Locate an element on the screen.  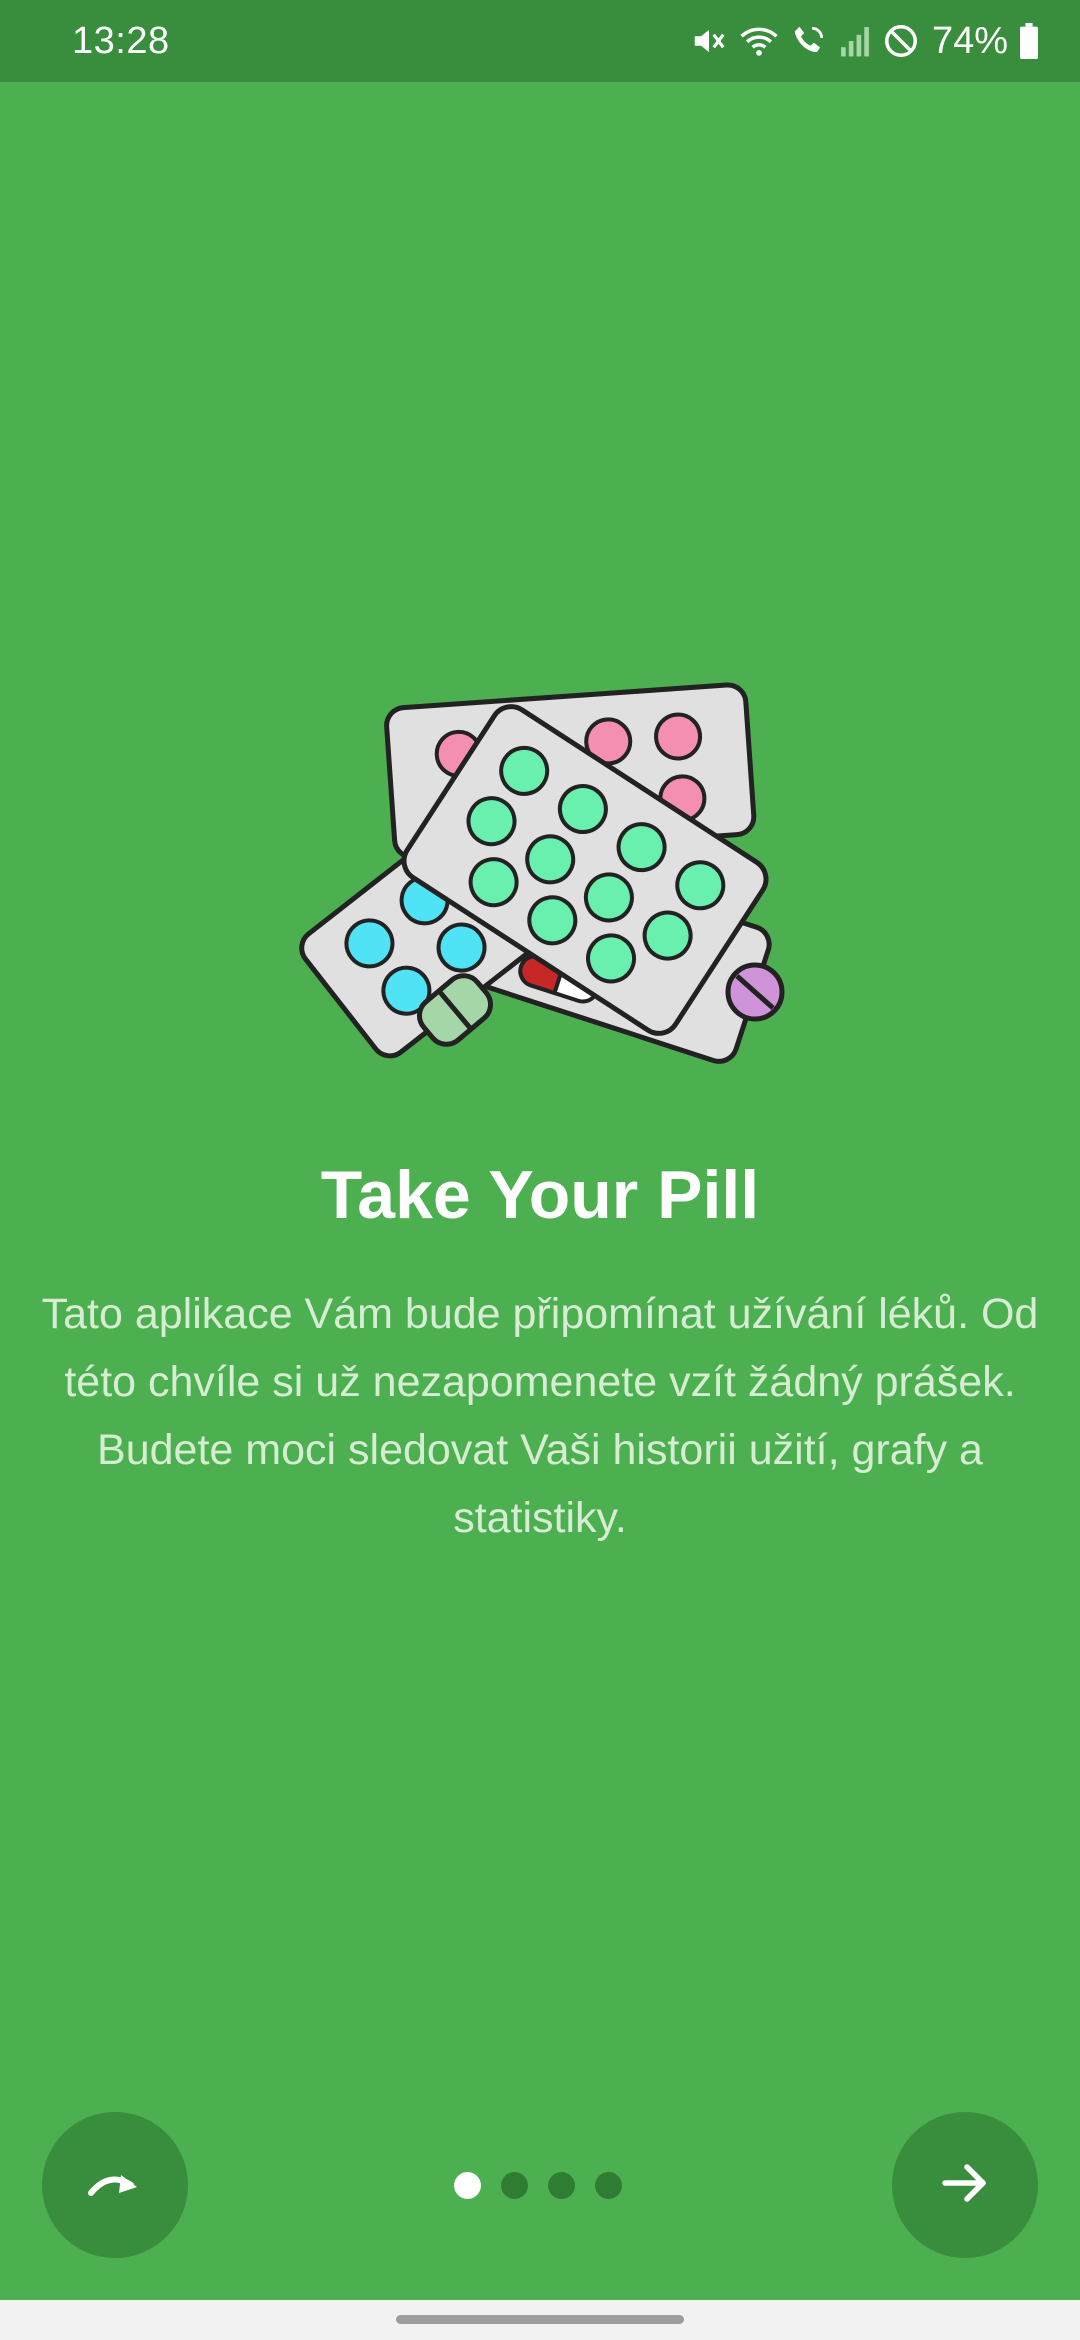
signal-icon is located at coordinates (855, 41).